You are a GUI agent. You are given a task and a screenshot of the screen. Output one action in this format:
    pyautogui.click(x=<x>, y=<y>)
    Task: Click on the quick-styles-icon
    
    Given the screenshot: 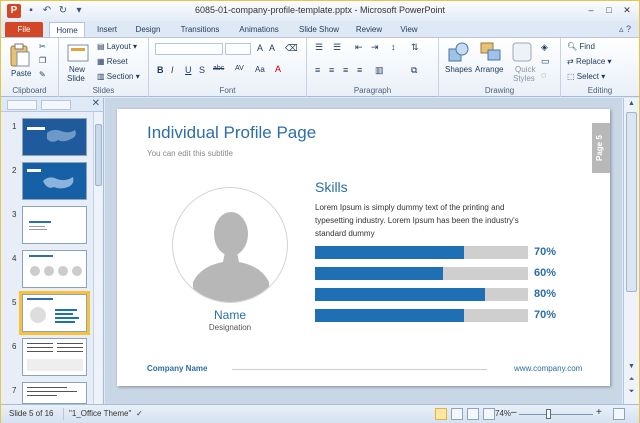 What is the action you would take?
    pyautogui.click(x=522, y=52)
    